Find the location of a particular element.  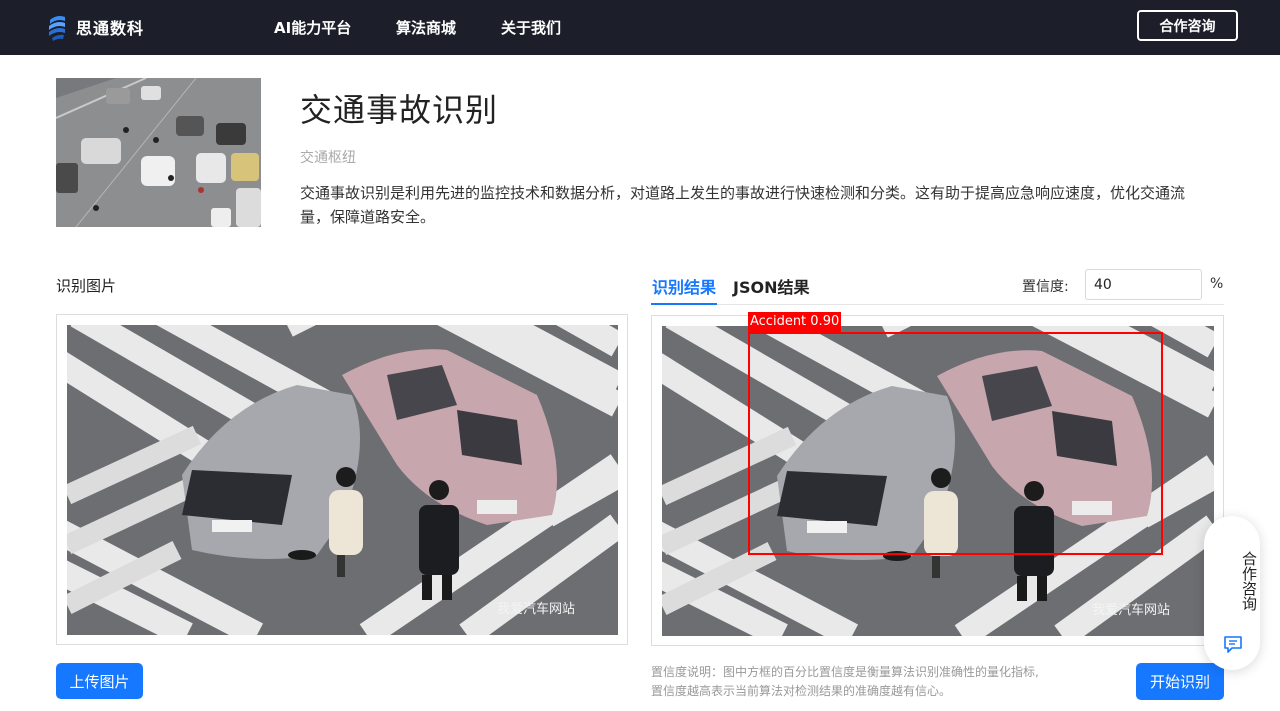

floating-consult-label: 合作咨询 is located at coordinates (1249, 581).